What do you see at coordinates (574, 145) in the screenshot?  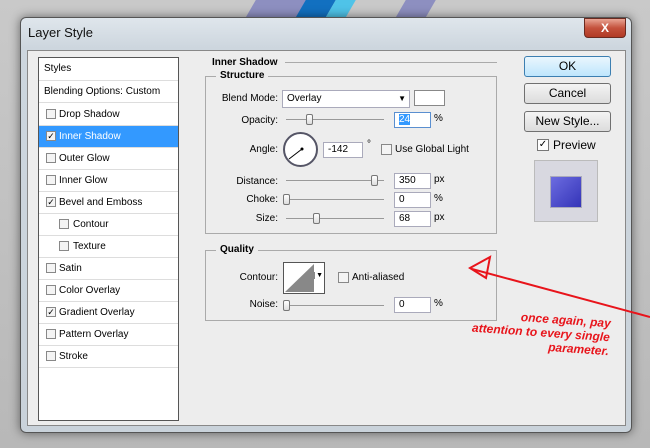 I see `preview-label: Preview` at bounding box center [574, 145].